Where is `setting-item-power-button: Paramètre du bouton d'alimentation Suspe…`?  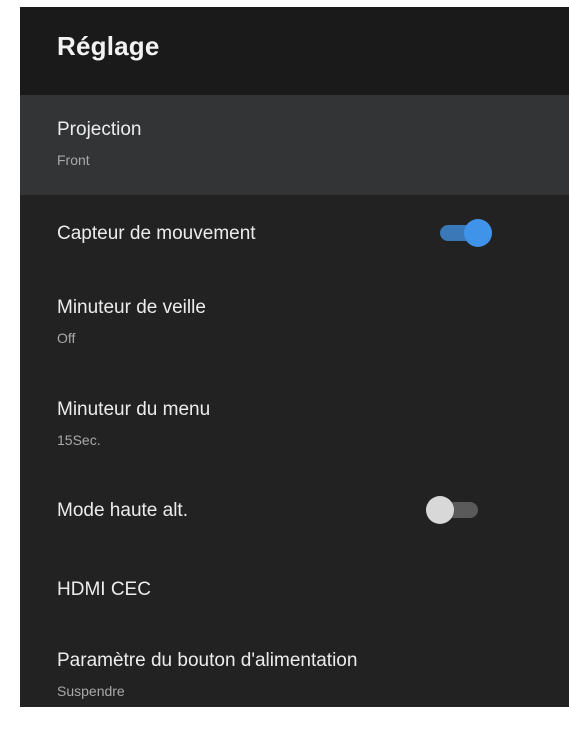
setting-item-power-button: Paramètre du bouton d'alimentation Suspe… is located at coordinates (294, 666).